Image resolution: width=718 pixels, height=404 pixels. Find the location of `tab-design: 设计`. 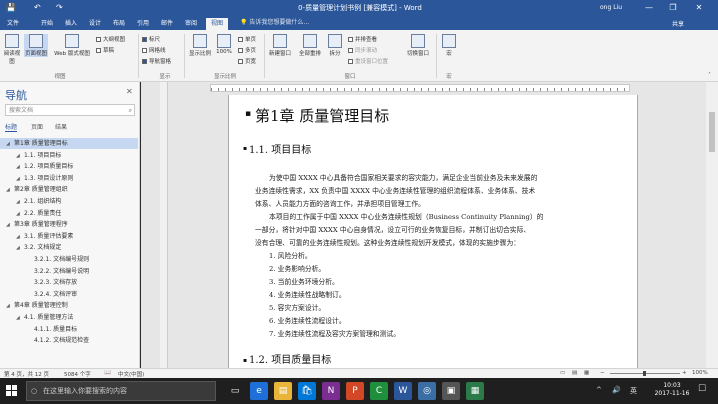

tab-design: 设计 is located at coordinates (95, 24).